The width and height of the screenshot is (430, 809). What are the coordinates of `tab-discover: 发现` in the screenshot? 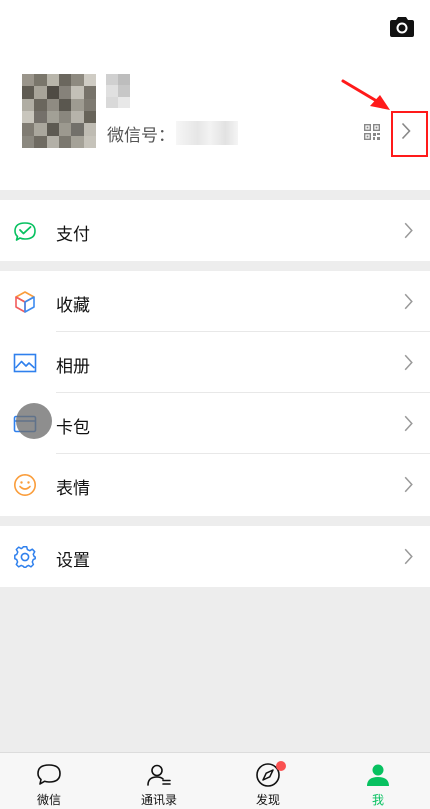 It's located at (268, 781).